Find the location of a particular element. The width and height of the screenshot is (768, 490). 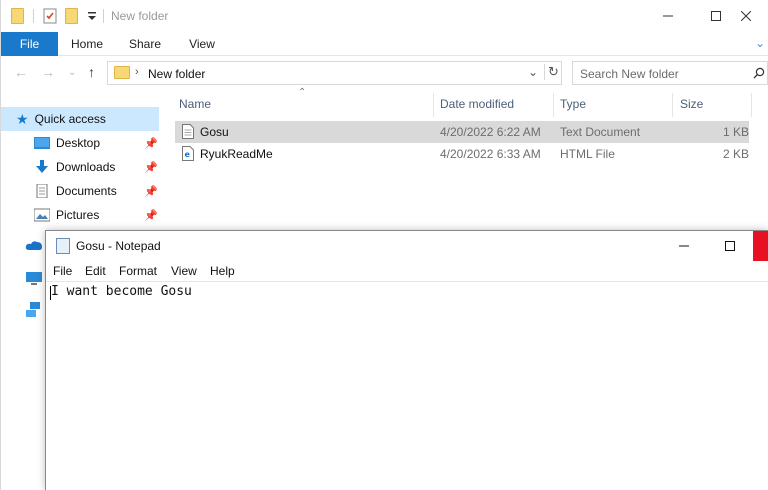

sidebar-item-documents: Documents 📌 is located at coordinates (80, 191).